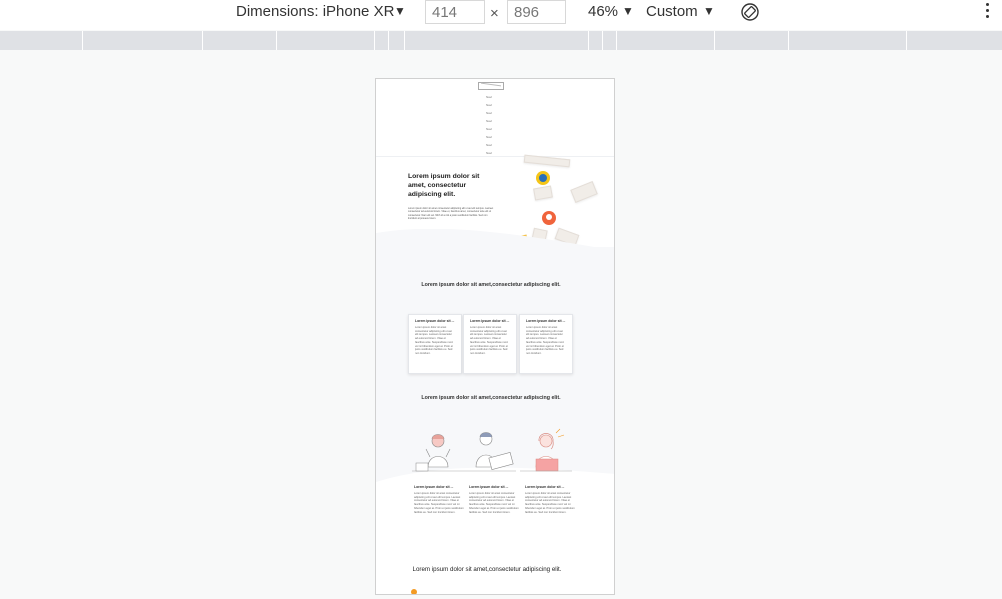 This screenshot has height=599, width=1002. I want to click on site-logo, so click(491, 86).